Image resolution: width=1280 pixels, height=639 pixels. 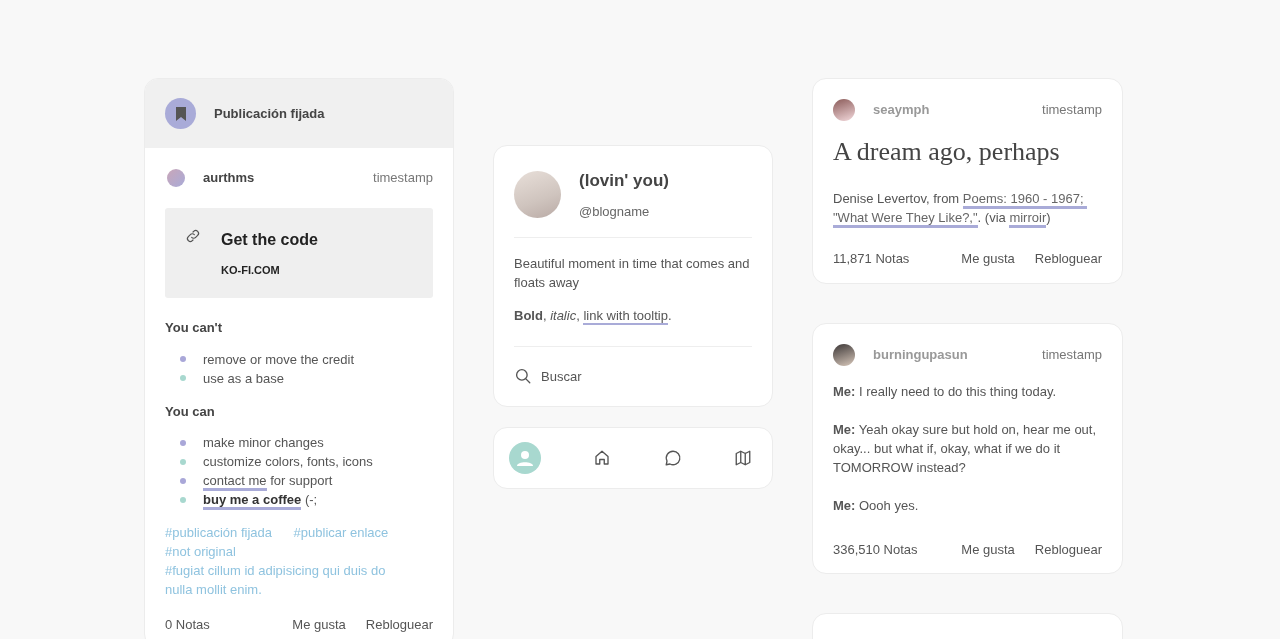 What do you see at coordinates (268, 480) in the screenshot?
I see `list-item-text: contact me for support` at bounding box center [268, 480].